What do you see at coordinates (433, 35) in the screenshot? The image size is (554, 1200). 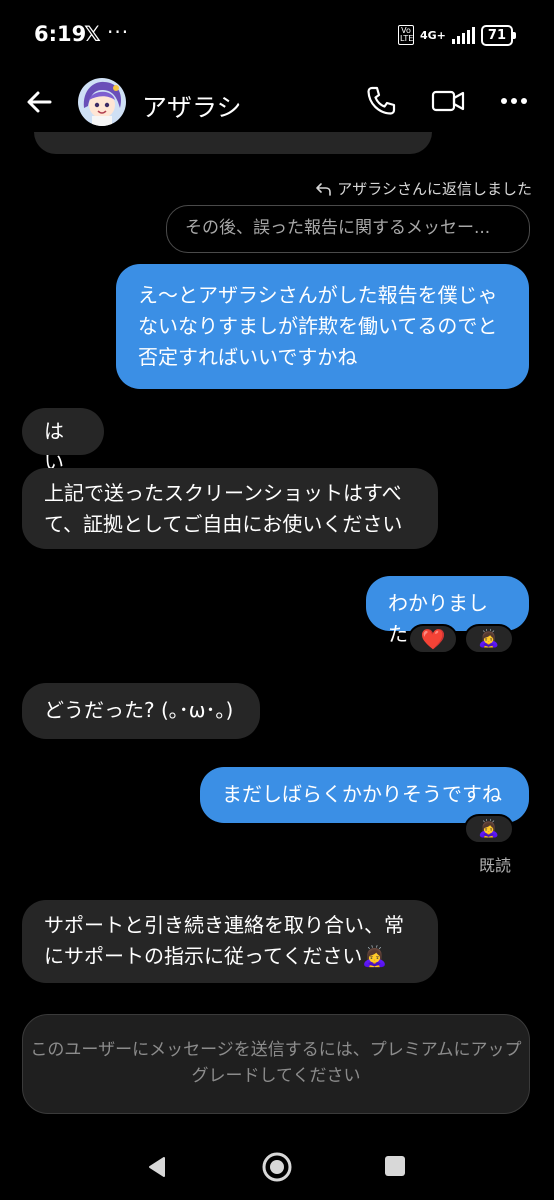 I see `network-type: 4G+` at bounding box center [433, 35].